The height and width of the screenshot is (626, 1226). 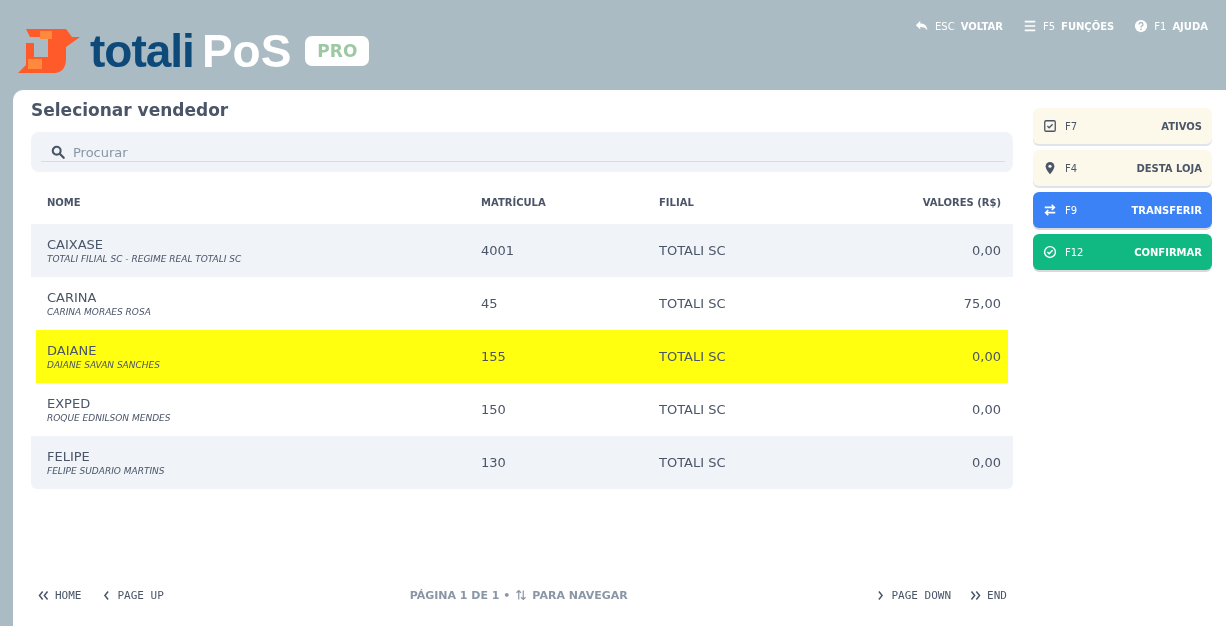 What do you see at coordinates (912, 595) in the screenshot?
I see `pager-button: PAGE DOWN` at bounding box center [912, 595].